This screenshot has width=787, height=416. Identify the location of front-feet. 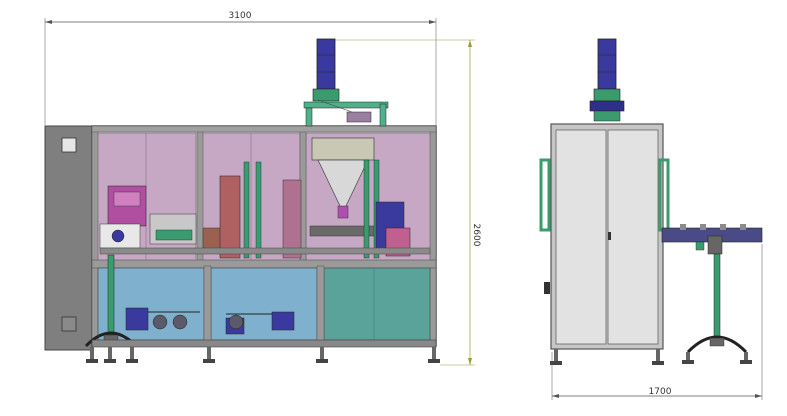
(263, 355).